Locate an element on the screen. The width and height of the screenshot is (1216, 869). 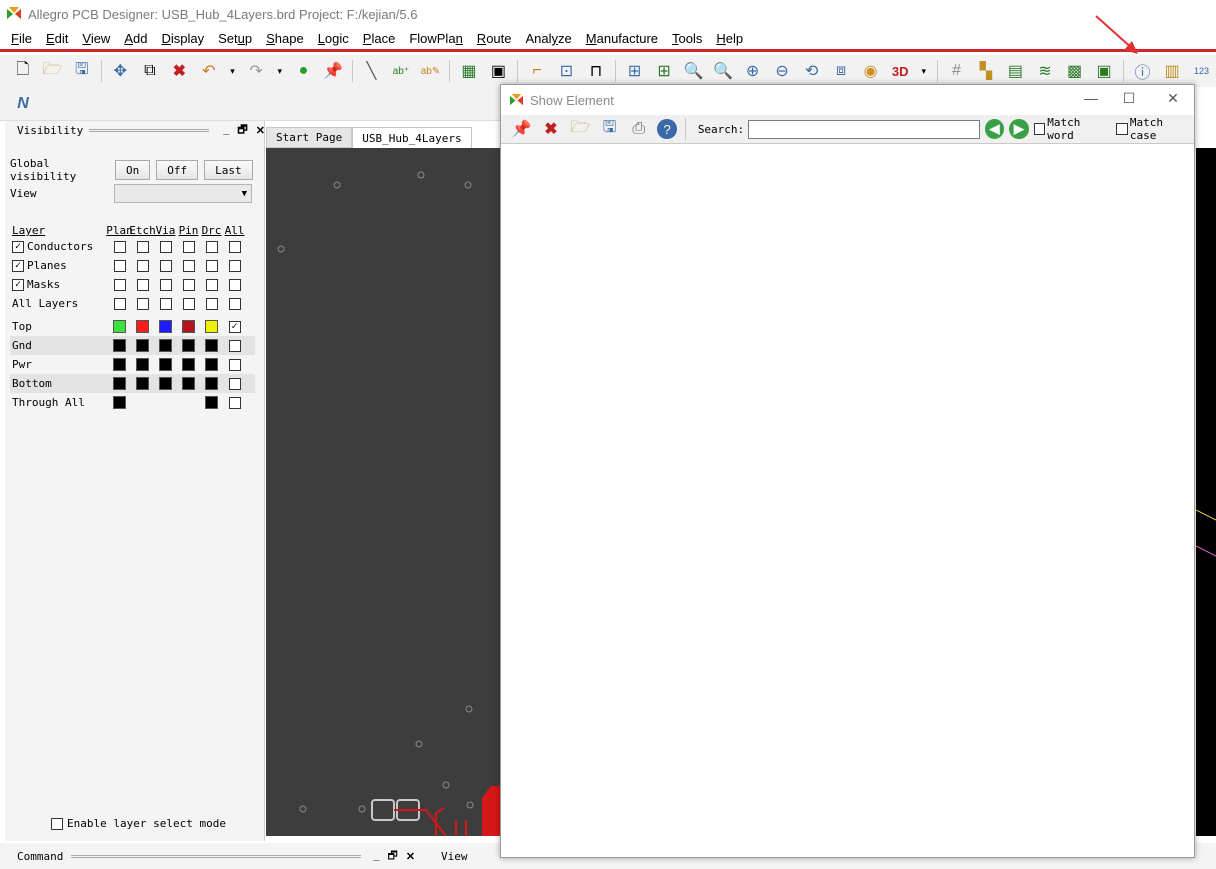
route-step-icon: ⊓ is located at coordinates (596, 71).